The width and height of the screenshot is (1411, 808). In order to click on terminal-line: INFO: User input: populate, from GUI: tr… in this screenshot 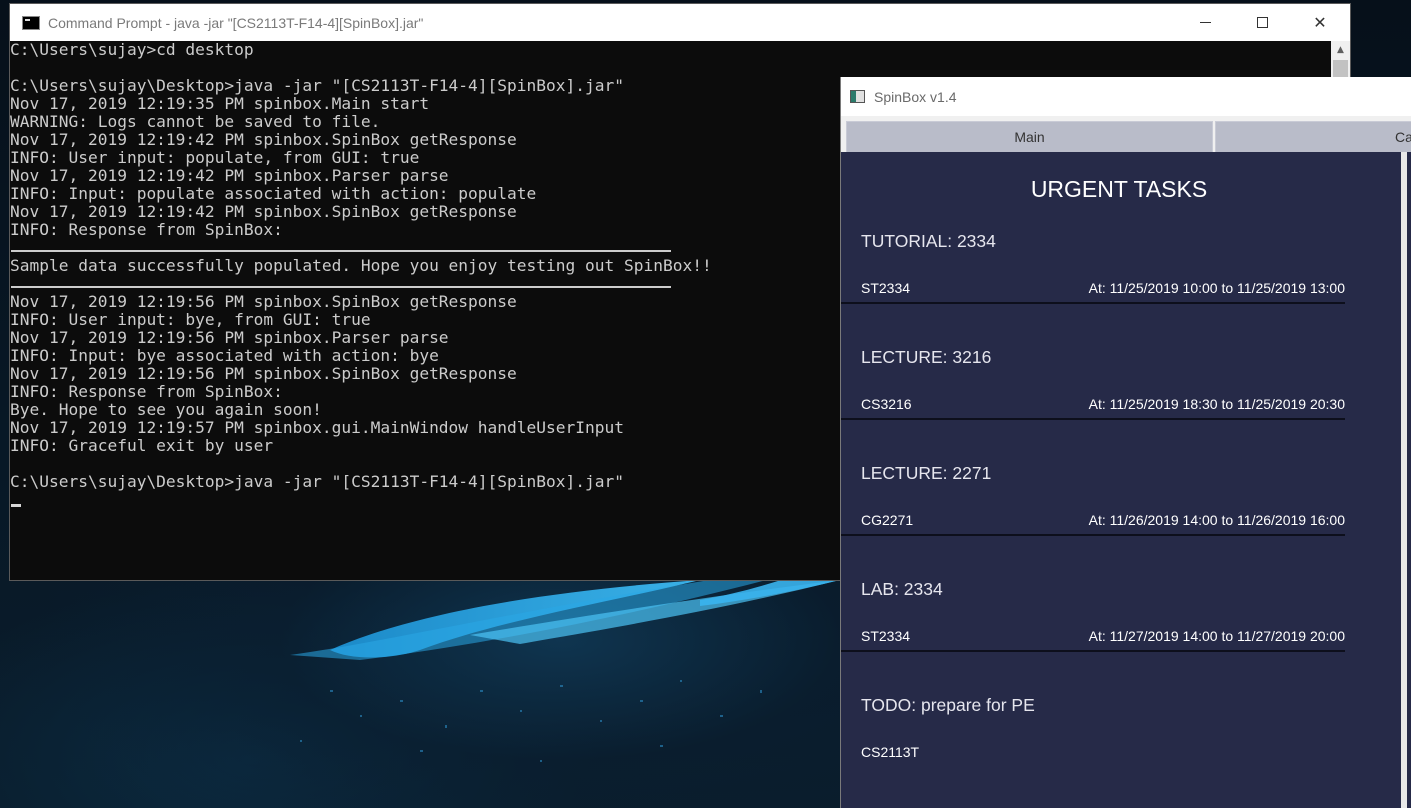, I will do `click(215, 157)`.